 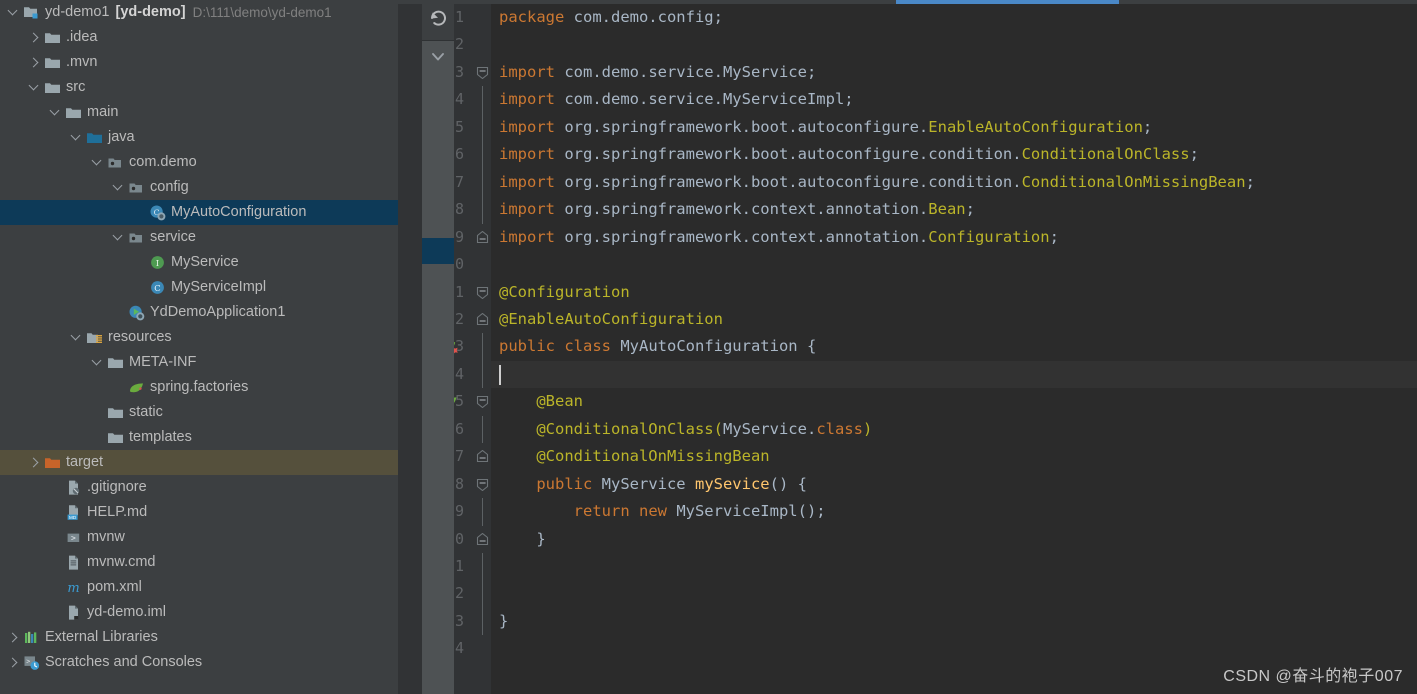 I want to click on tree-item-yd-demo1: yd-demo1 [yd-demo] D:\111\demo\yd-demo1, so click(x=199, y=12).